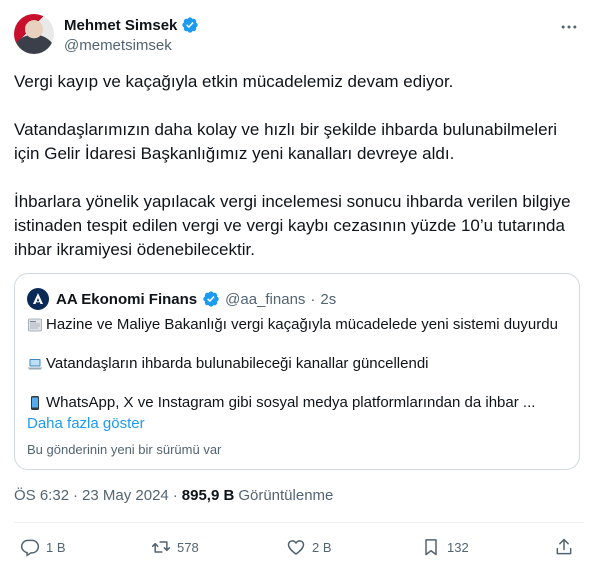 The image size is (597, 567). Describe the element at coordinates (35, 402) in the screenshot. I see `mobile-phone-icon` at that location.